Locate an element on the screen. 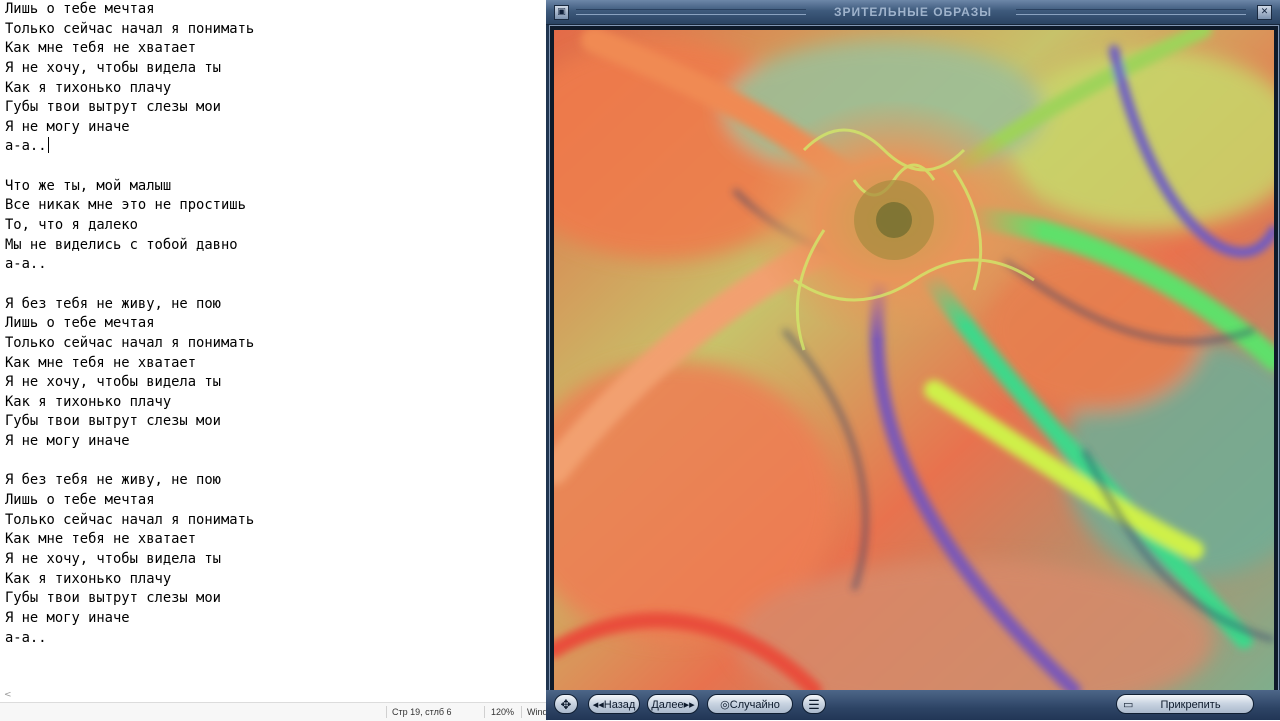 The width and height of the screenshot is (1280, 721). text-caret is located at coordinates (48, 145).